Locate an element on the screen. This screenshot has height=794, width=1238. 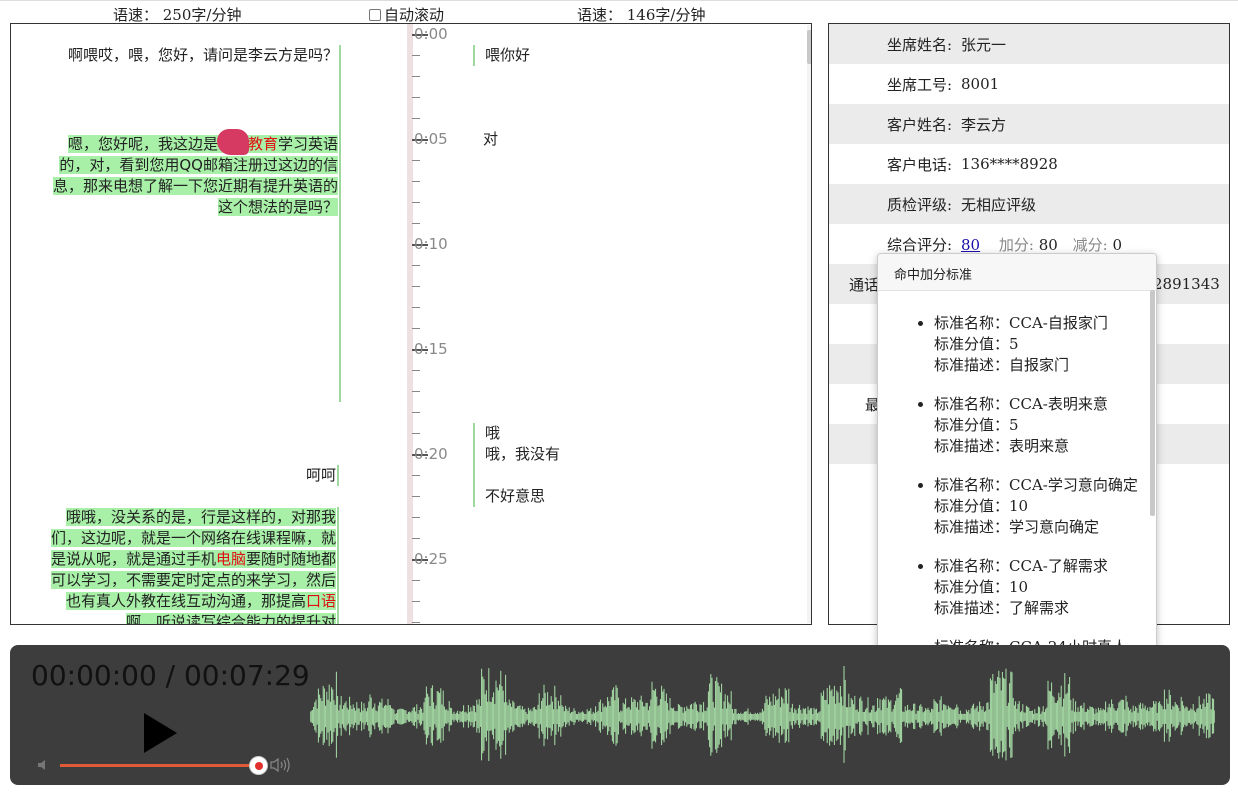
utterance-text: 呵呵 is located at coordinates (320, 475).